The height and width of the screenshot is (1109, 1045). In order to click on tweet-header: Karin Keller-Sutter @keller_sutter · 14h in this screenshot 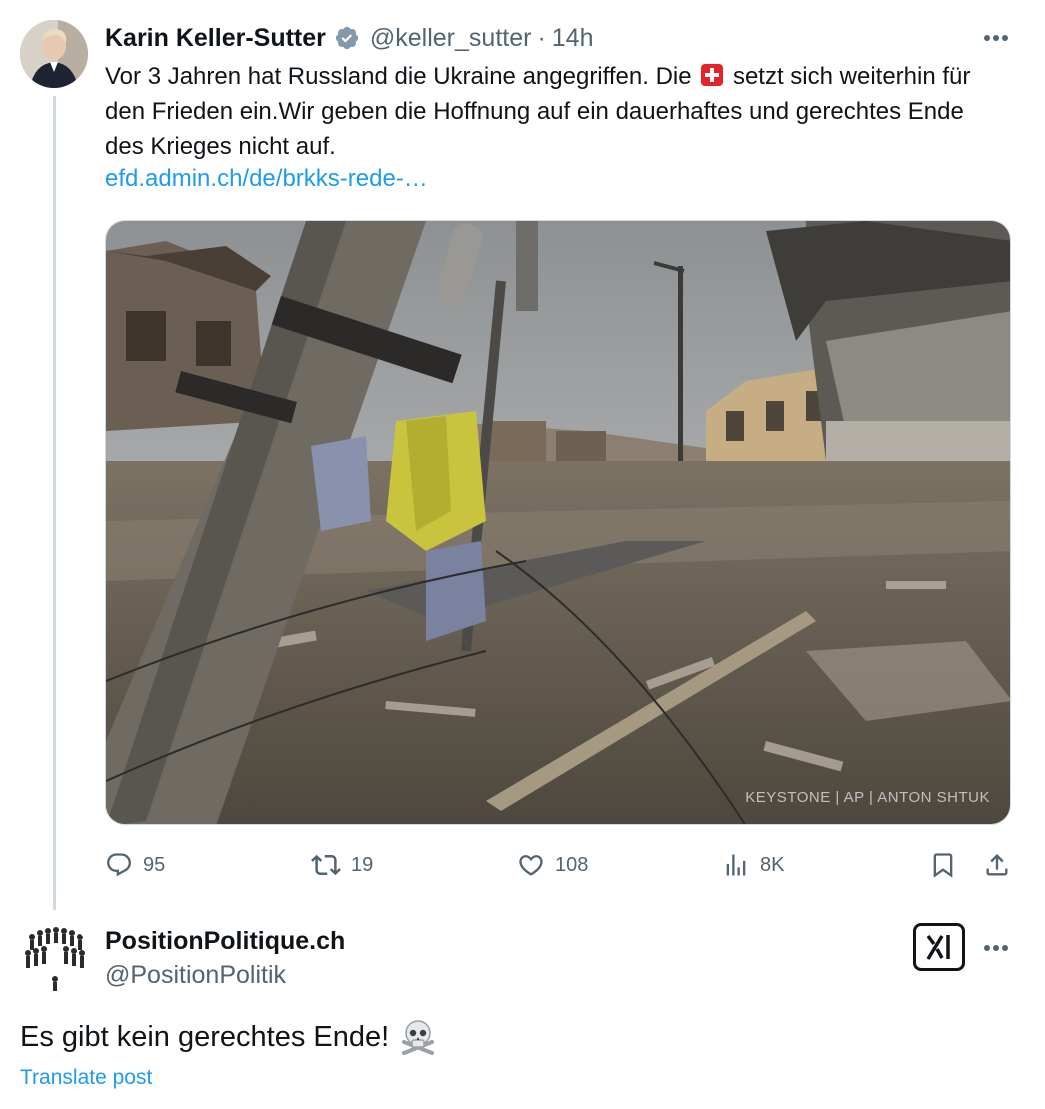, I will do `click(349, 38)`.